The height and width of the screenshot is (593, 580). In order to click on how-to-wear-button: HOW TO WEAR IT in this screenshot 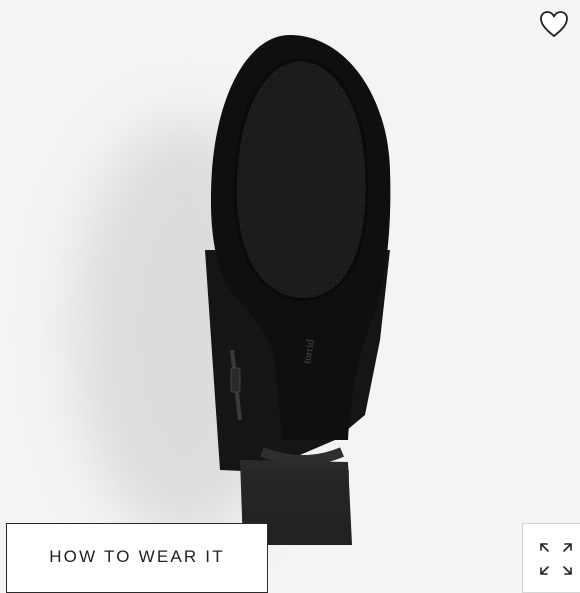, I will do `click(137, 558)`.